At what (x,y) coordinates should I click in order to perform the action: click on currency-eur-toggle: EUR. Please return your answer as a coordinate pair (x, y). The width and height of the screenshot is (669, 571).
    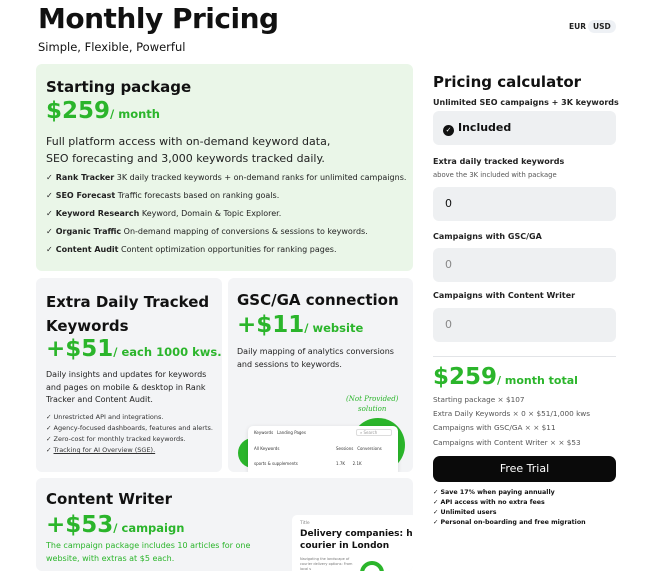
    Looking at the image, I should click on (577, 26).